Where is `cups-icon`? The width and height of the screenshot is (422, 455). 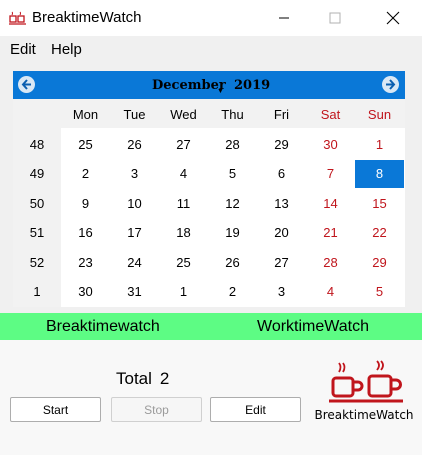 cups-icon is located at coordinates (17, 18).